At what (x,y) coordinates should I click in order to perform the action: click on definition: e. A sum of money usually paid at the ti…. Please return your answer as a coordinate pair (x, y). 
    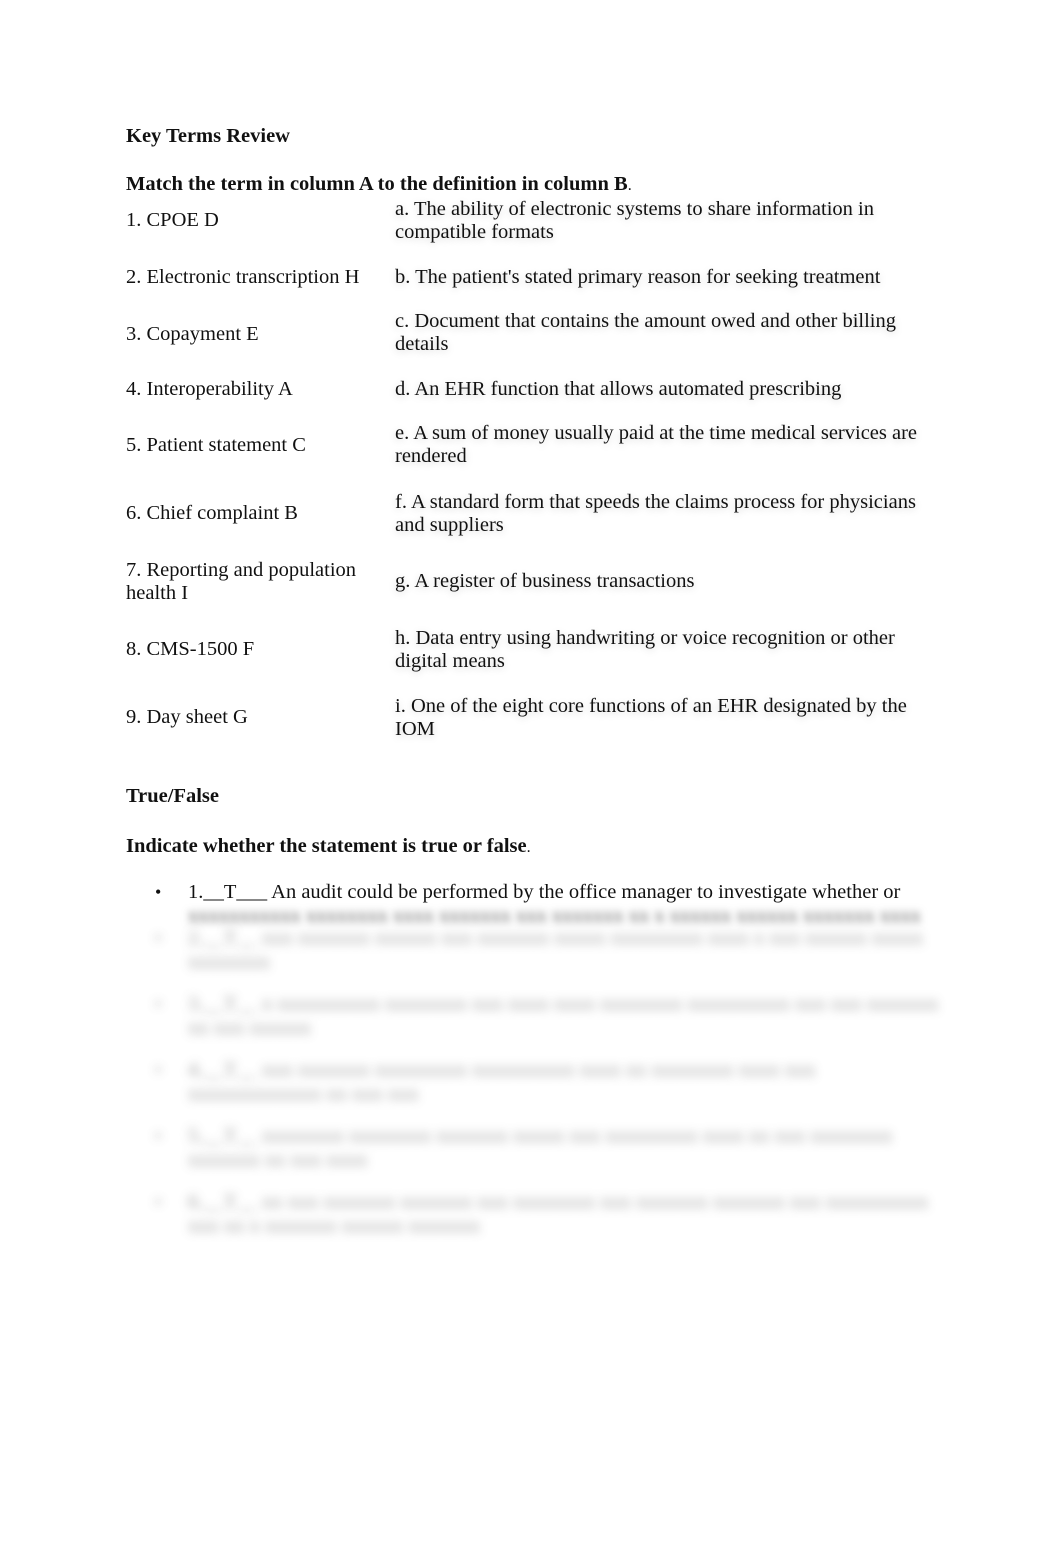
    Looking at the image, I should click on (656, 444).